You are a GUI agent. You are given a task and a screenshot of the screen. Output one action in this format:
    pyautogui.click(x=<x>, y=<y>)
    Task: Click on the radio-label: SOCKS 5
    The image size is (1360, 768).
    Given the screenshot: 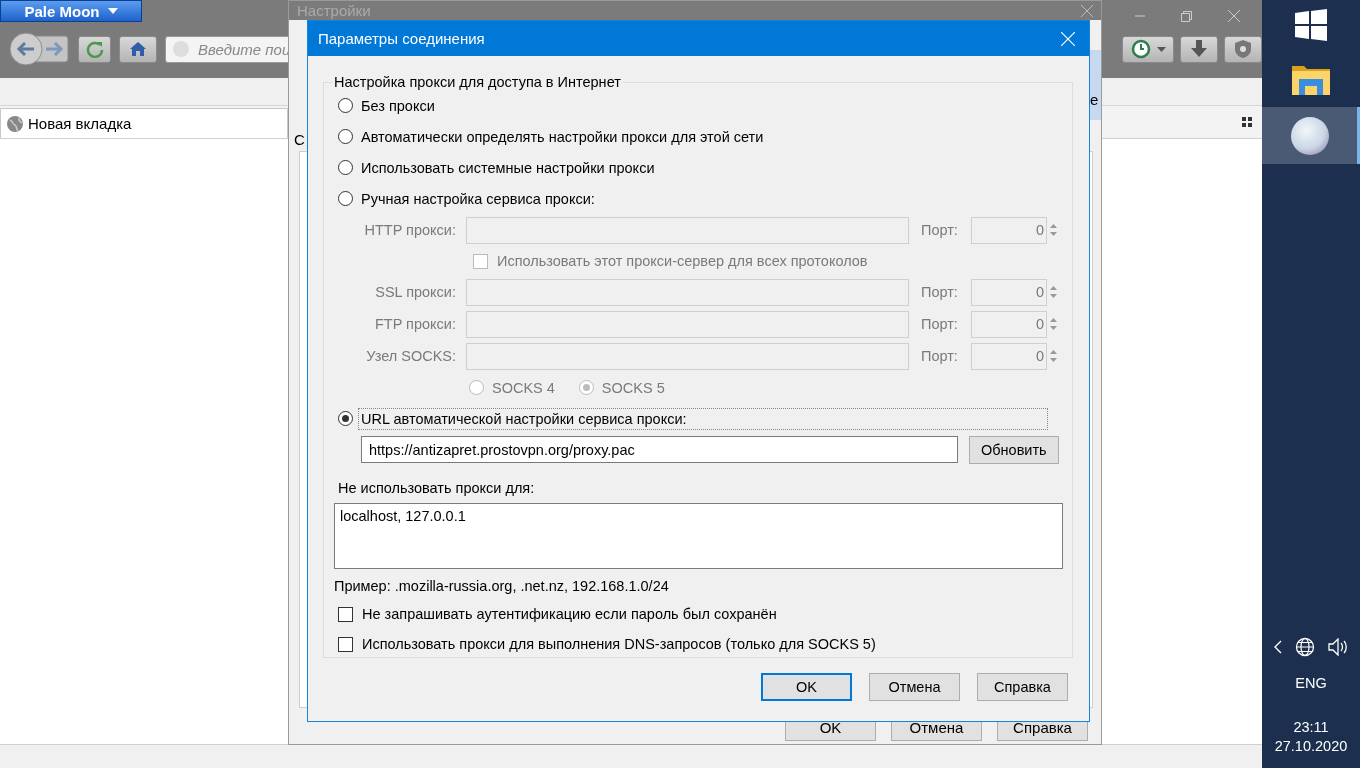 What is the action you would take?
    pyautogui.click(x=633, y=387)
    